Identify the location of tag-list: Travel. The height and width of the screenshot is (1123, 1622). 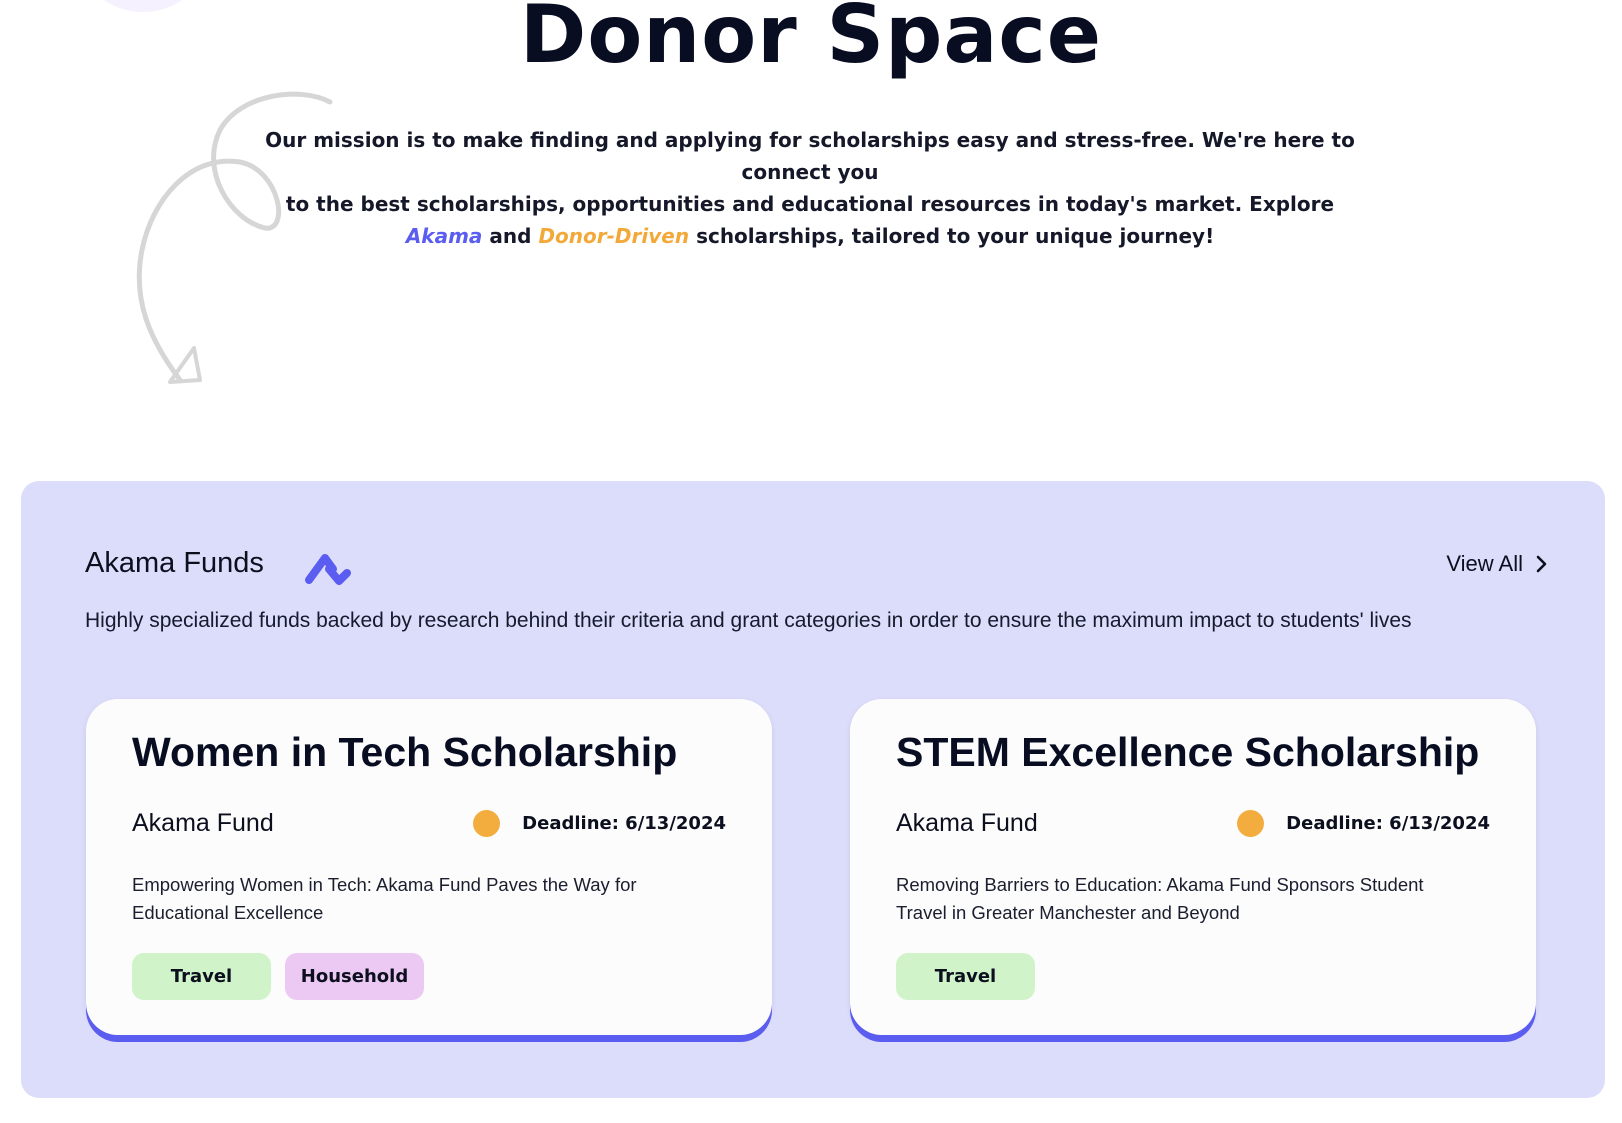
(965, 976).